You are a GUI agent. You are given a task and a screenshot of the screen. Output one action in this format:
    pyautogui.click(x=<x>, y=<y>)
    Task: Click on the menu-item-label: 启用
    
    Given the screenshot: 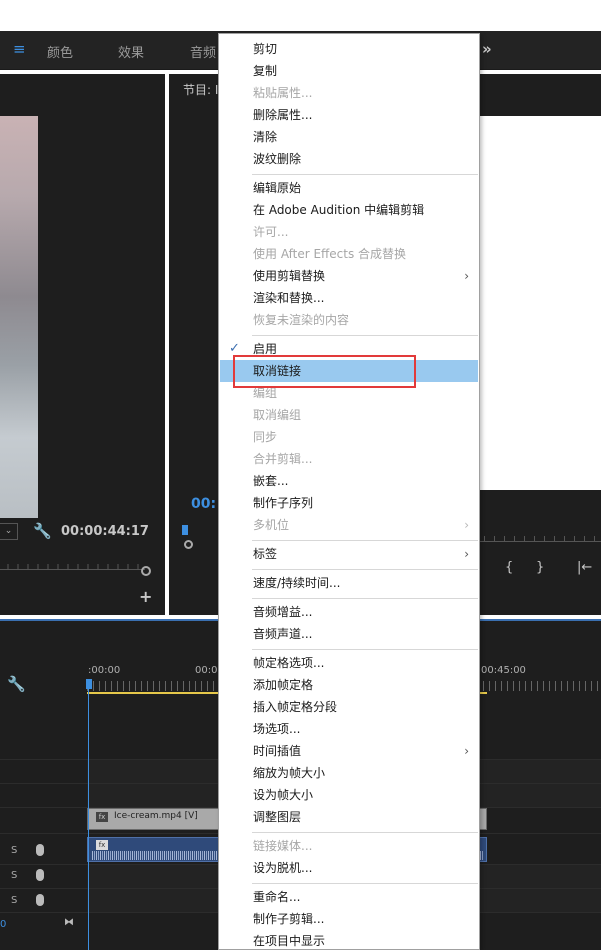 What is the action you would take?
    pyautogui.click(x=265, y=349)
    